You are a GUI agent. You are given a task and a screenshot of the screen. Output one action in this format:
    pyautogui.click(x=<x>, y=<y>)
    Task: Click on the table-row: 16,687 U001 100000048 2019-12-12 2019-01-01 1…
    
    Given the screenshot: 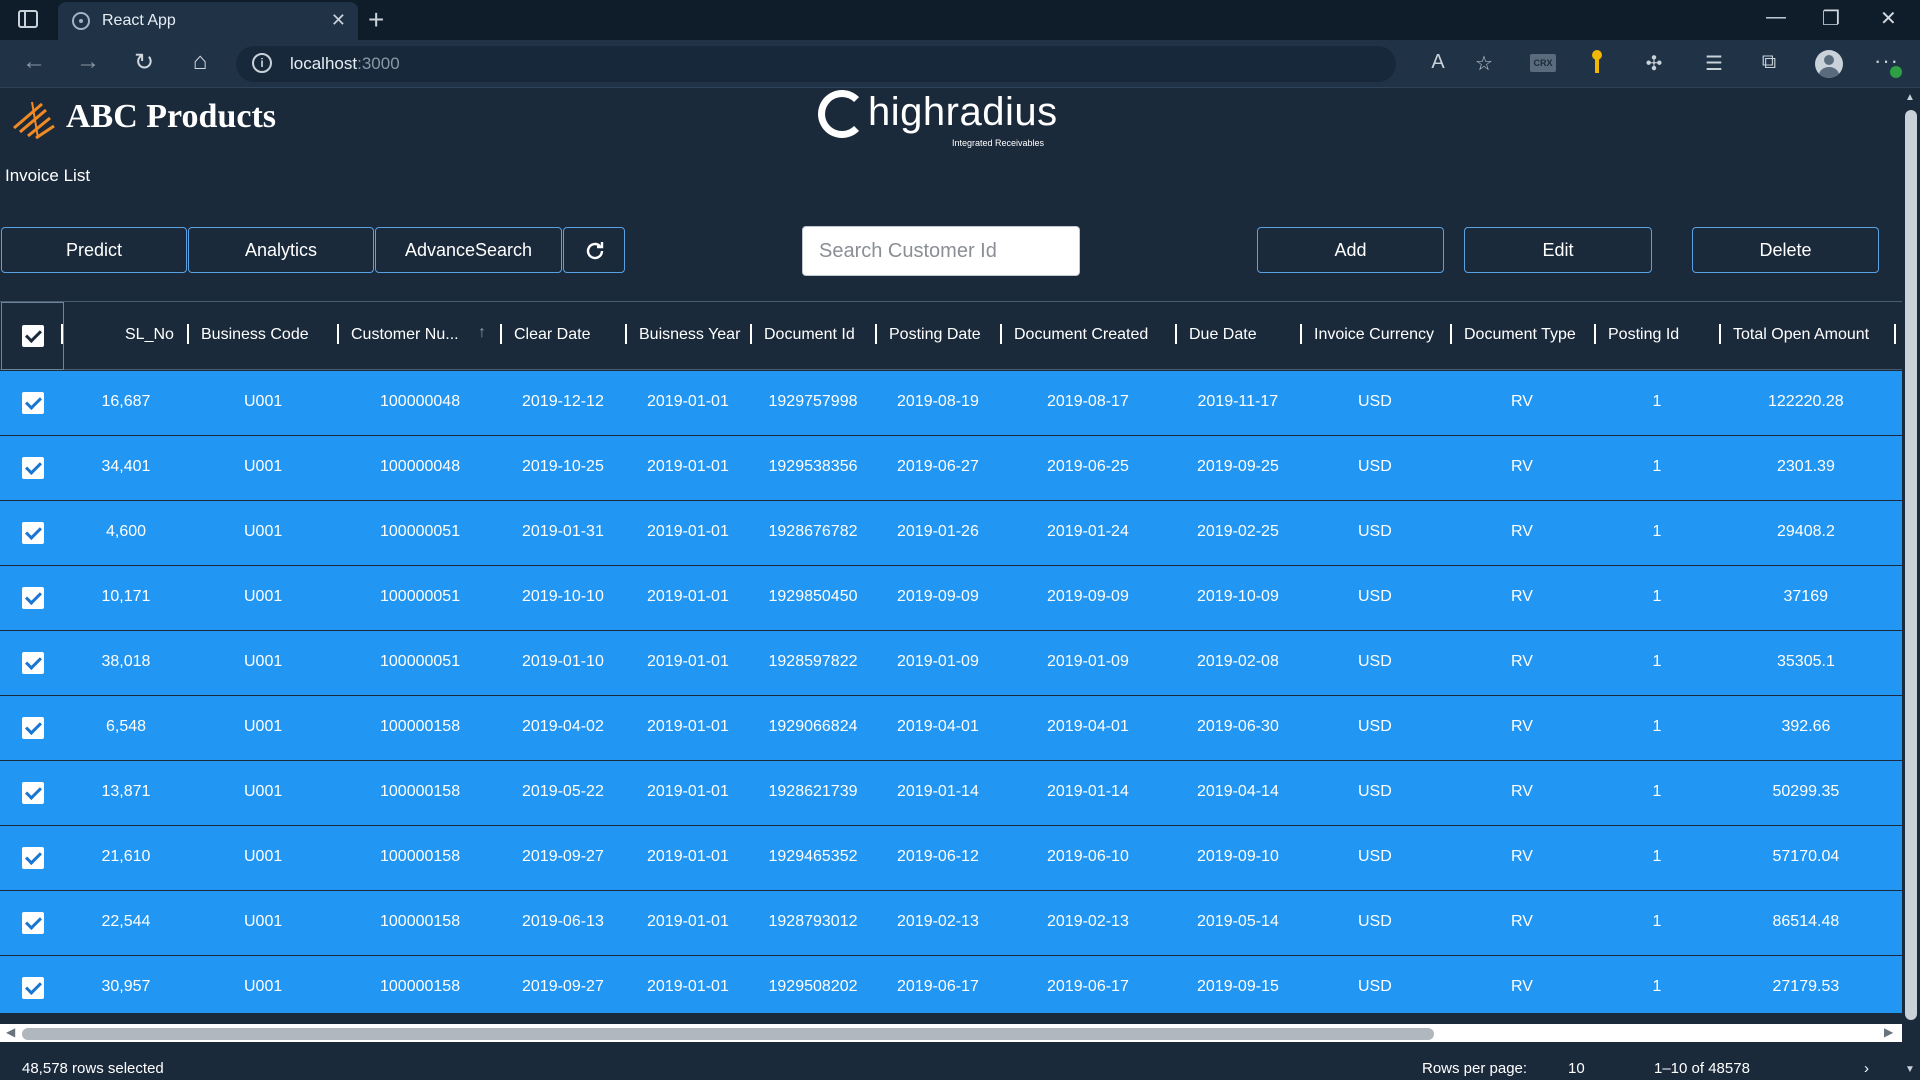 What is the action you would take?
    pyautogui.click(x=951, y=403)
    